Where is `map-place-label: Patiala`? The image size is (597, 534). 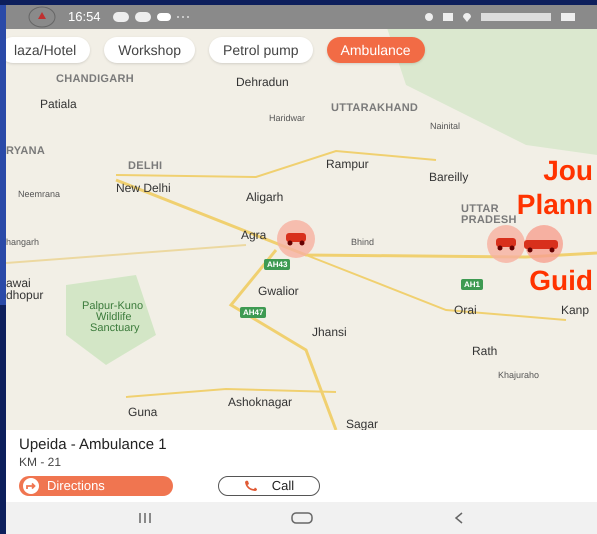
map-place-label: Patiala is located at coordinates (58, 104).